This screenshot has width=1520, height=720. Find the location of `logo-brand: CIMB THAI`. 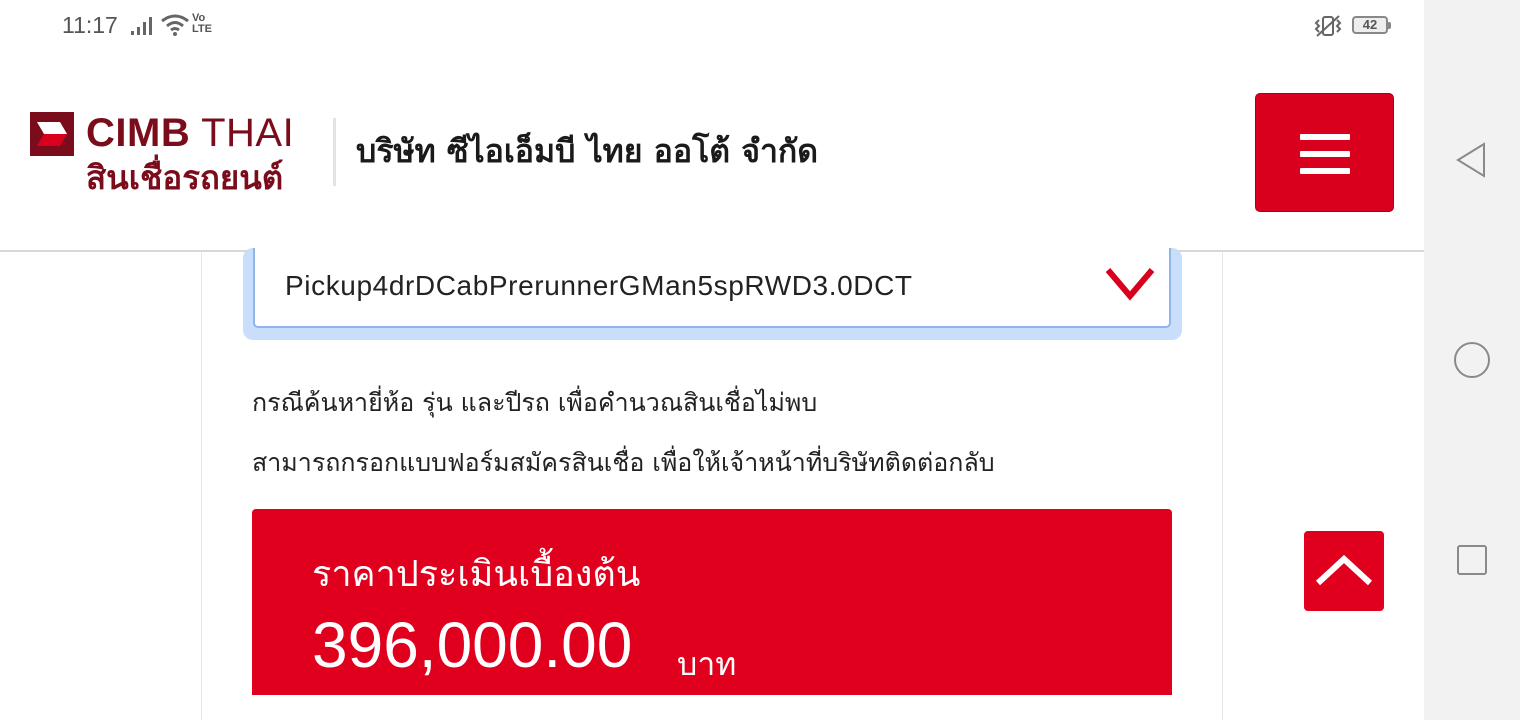

logo-brand: CIMB THAI is located at coordinates (190, 133).